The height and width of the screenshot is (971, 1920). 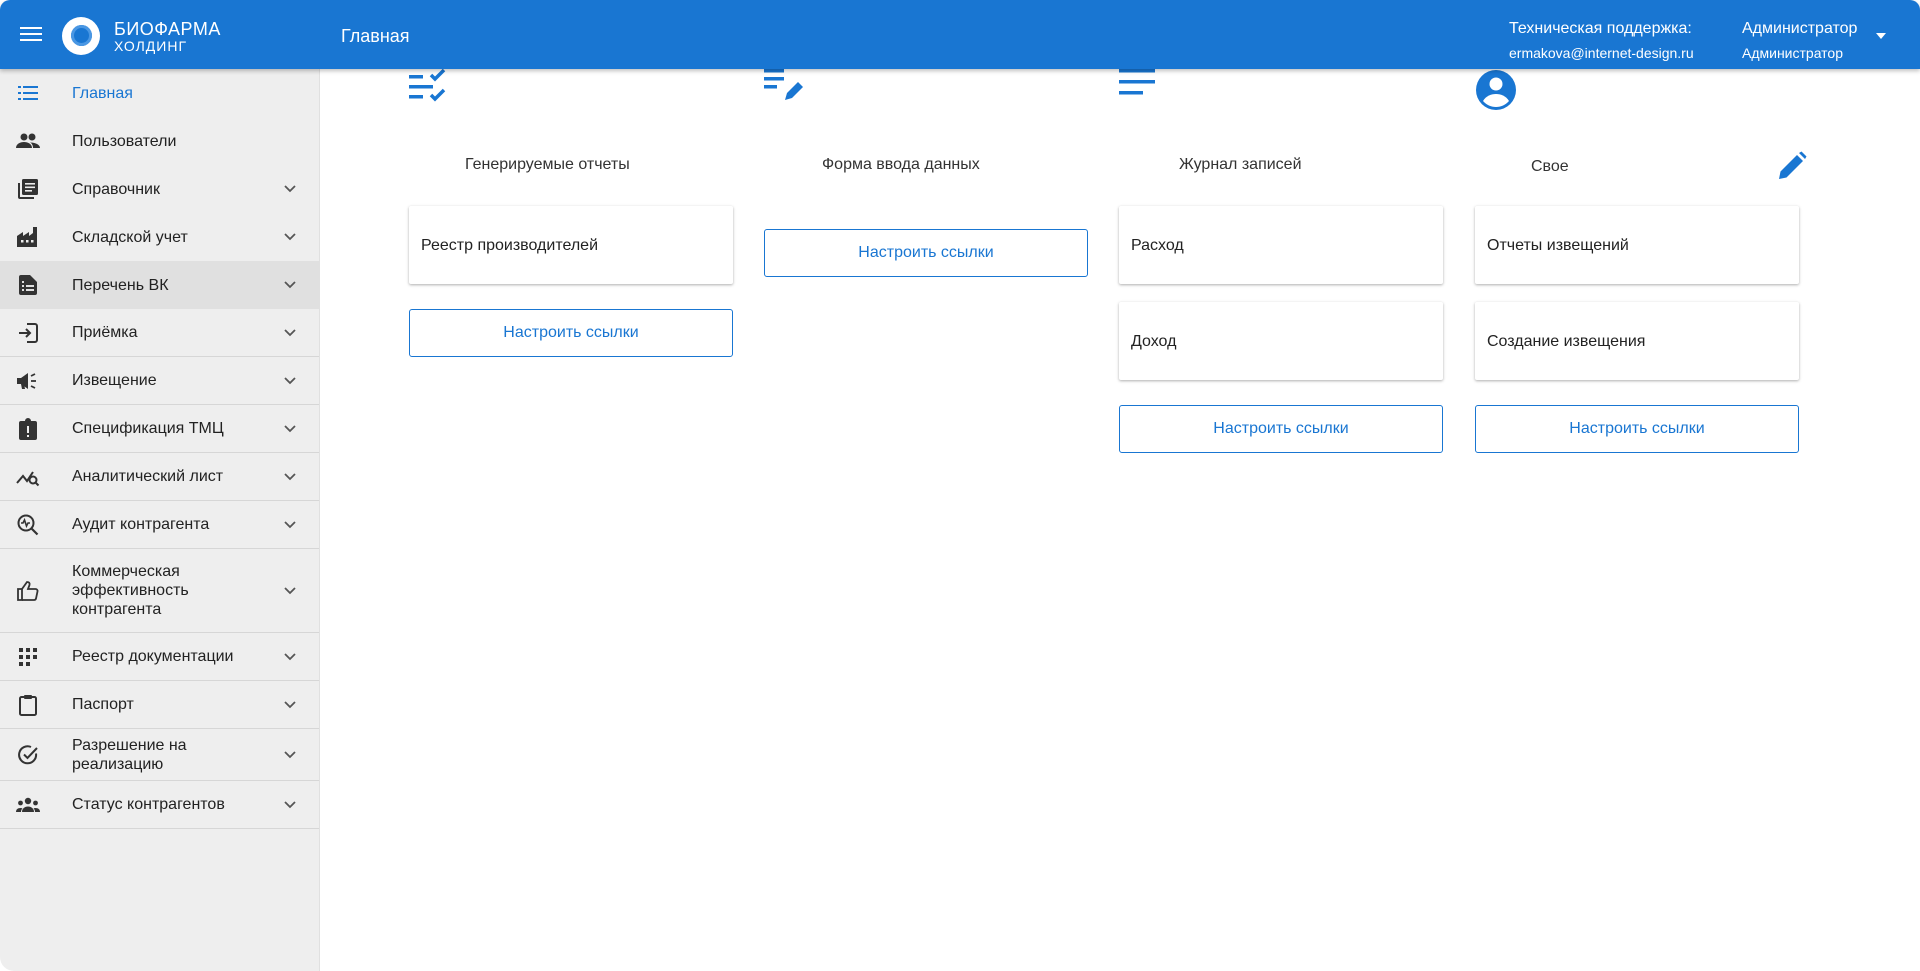 I want to click on sidebar-item-home: Главная, so click(x=159, y=93).